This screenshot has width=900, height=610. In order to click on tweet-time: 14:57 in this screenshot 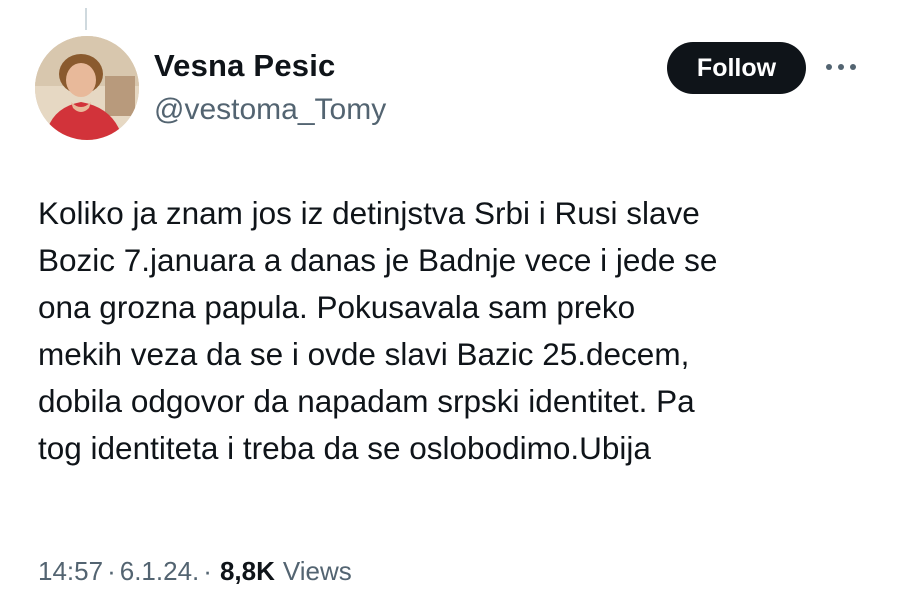, I will do `click(70, 571)`.